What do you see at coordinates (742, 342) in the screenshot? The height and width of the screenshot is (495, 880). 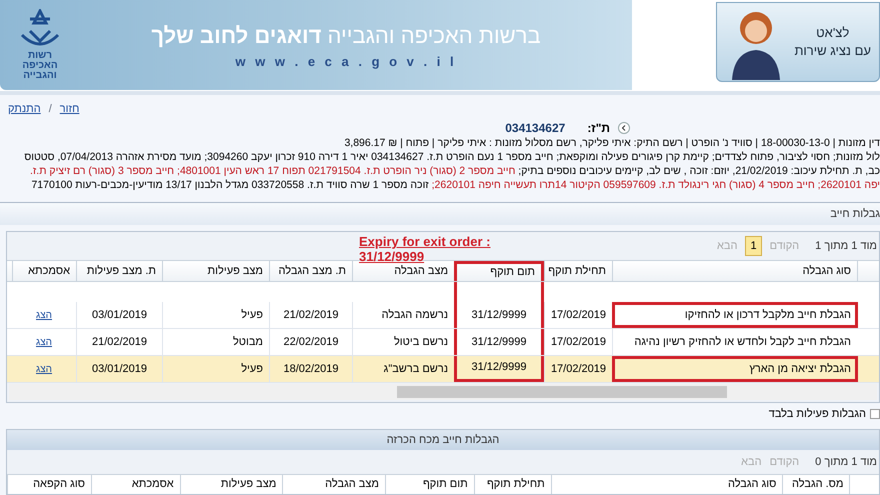 I see `table-cell-text: הגבלת חייב לקבל ולחדש או להחזיק רשיון נהיגה` at bounding box center [742, 342].